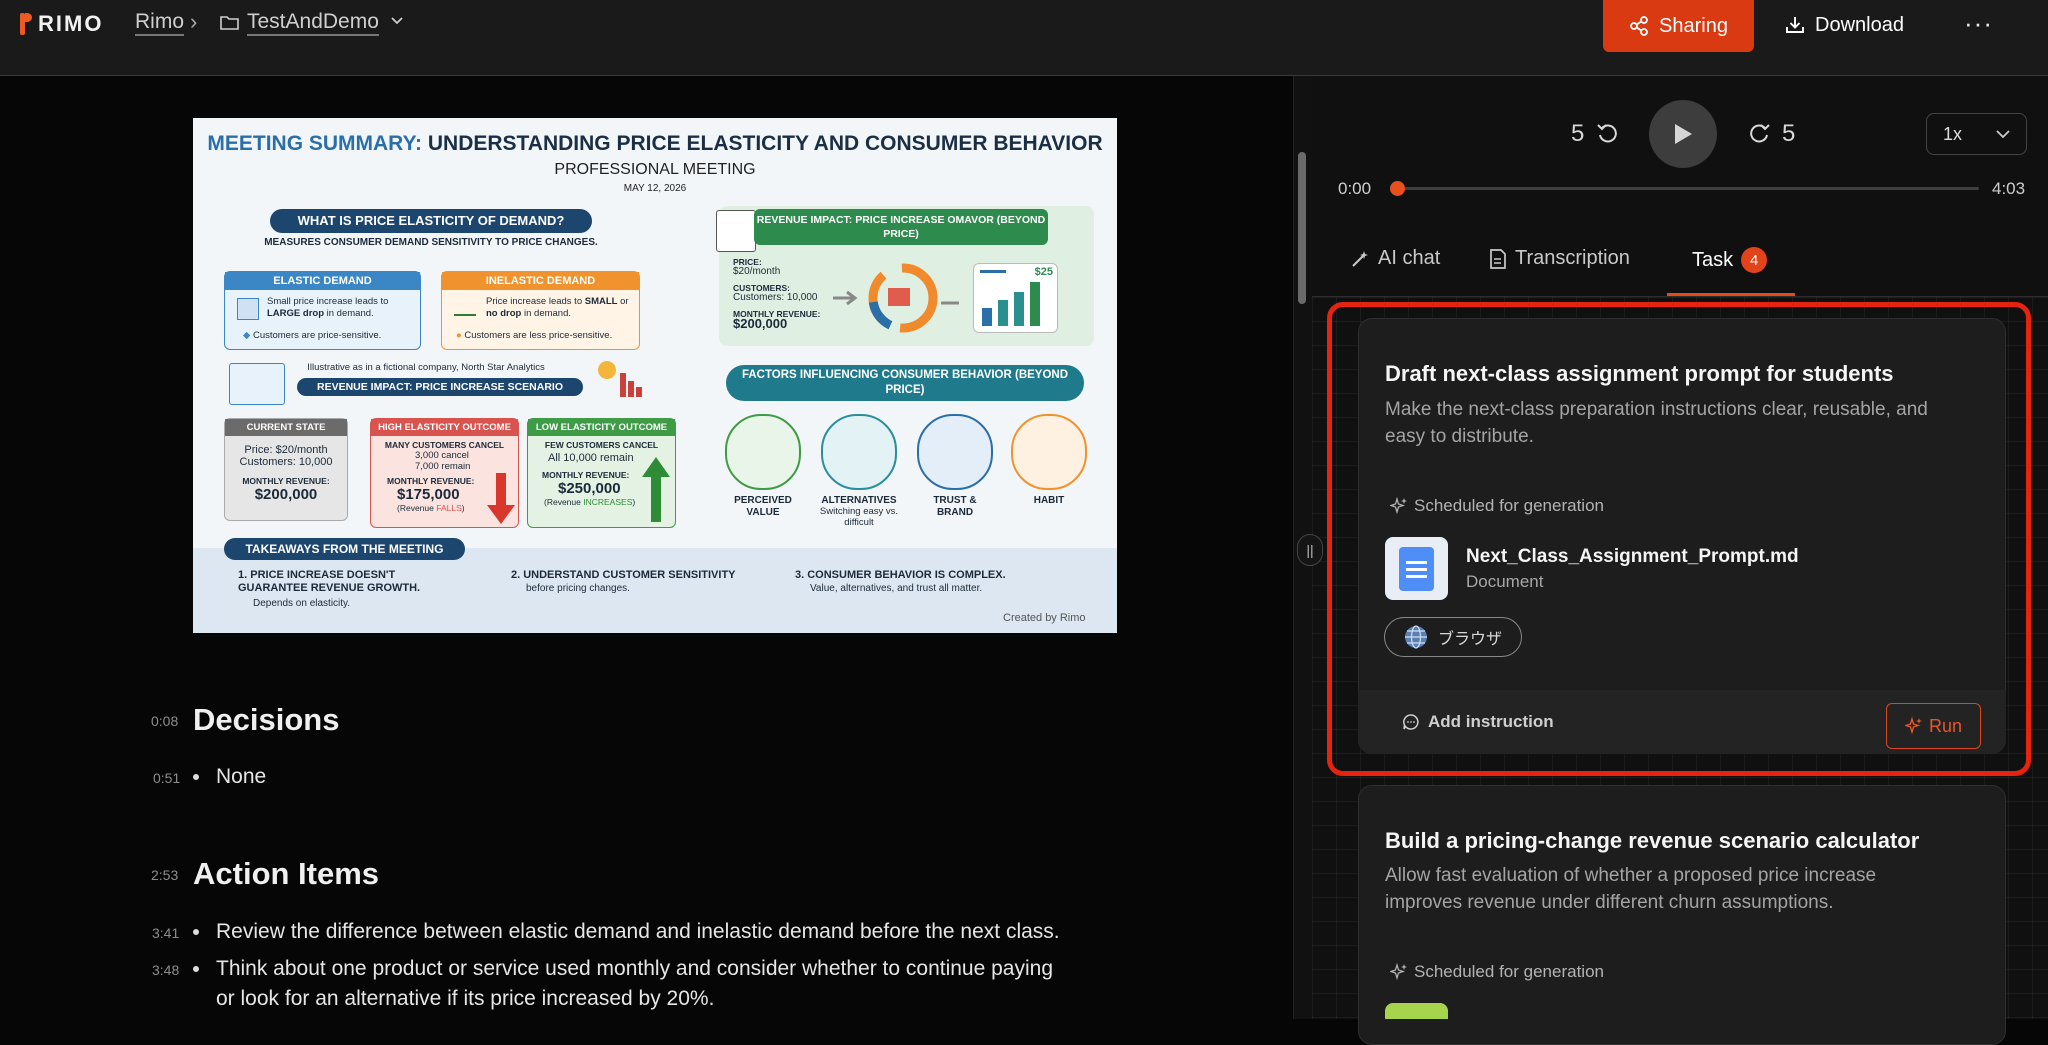  I want to click on task-status: Scheduled for generation, so click(1497, 972).